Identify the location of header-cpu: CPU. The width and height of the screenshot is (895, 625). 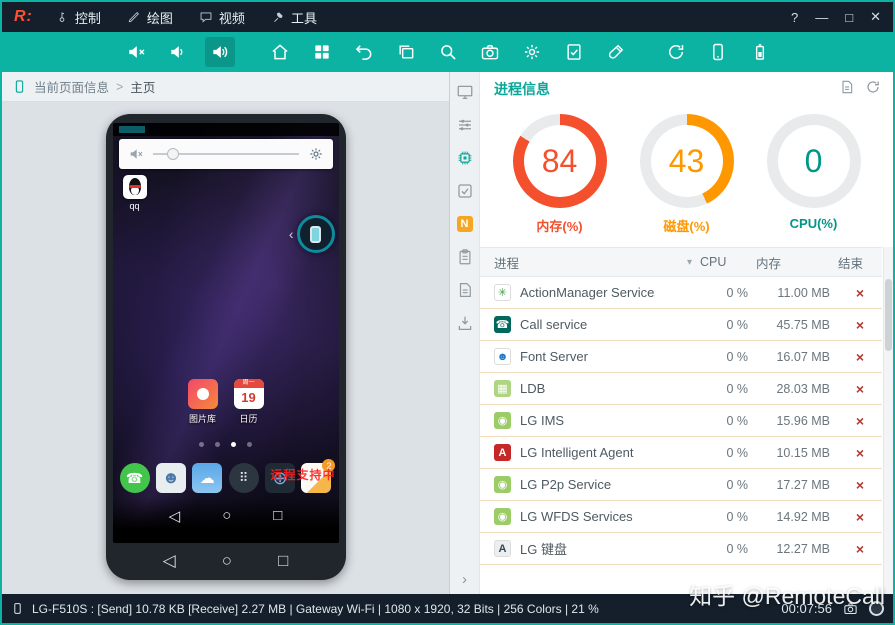
(728, 262).